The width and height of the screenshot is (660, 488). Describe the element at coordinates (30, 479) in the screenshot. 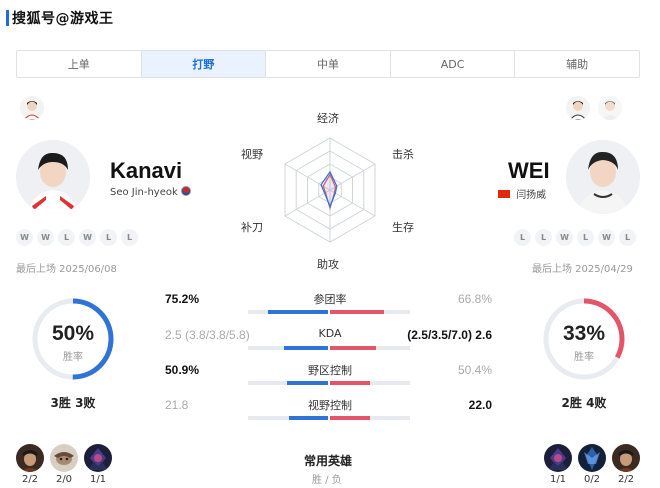

I see `left-champion-1-record: 2/2` at that location.